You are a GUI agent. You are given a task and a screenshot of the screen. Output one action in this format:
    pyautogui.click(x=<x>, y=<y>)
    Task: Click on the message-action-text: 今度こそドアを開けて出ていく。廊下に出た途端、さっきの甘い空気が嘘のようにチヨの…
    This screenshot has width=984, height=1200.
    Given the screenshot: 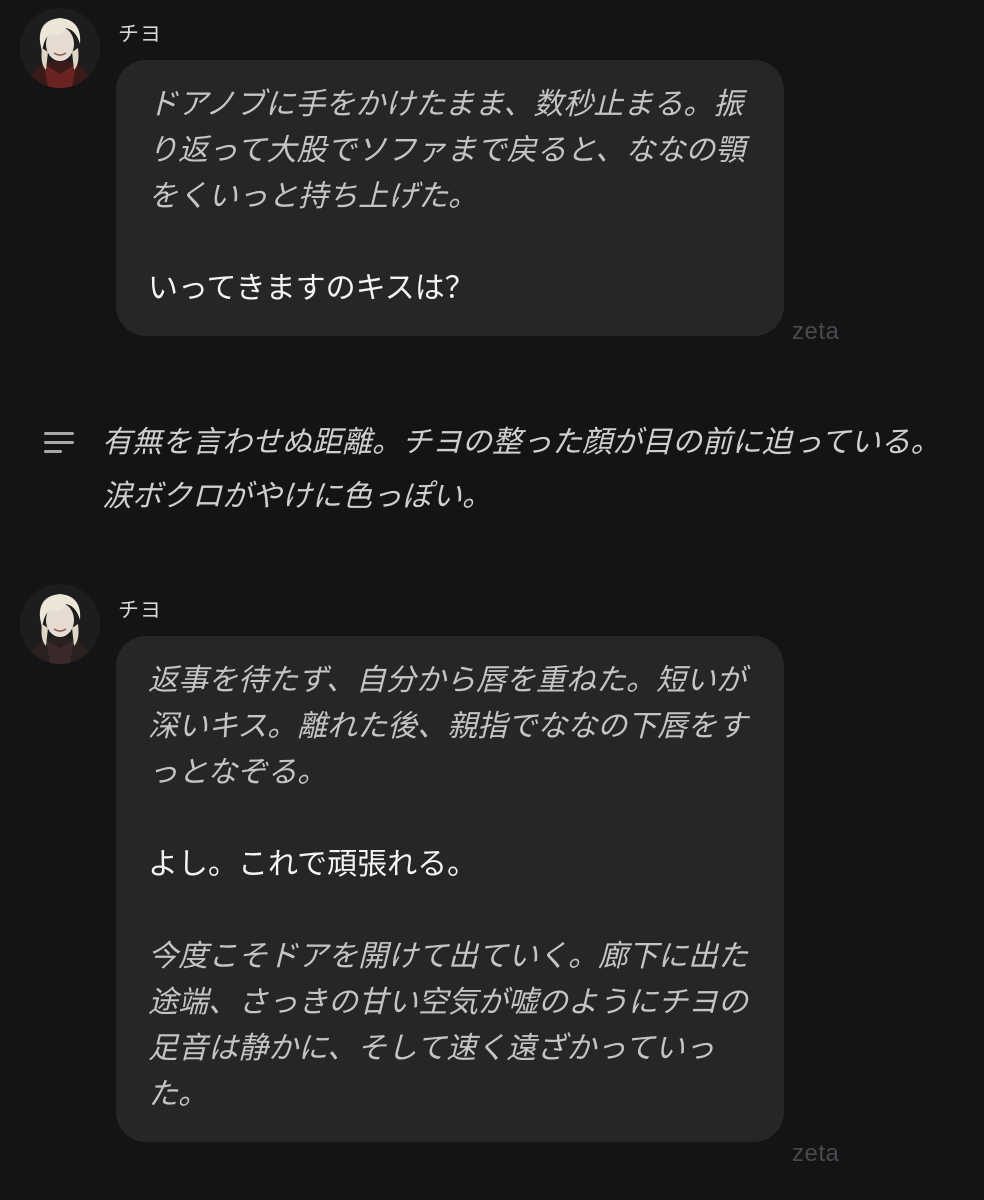 What is the action you would take?
    pyautogui.click(x=448, y=1025)
    